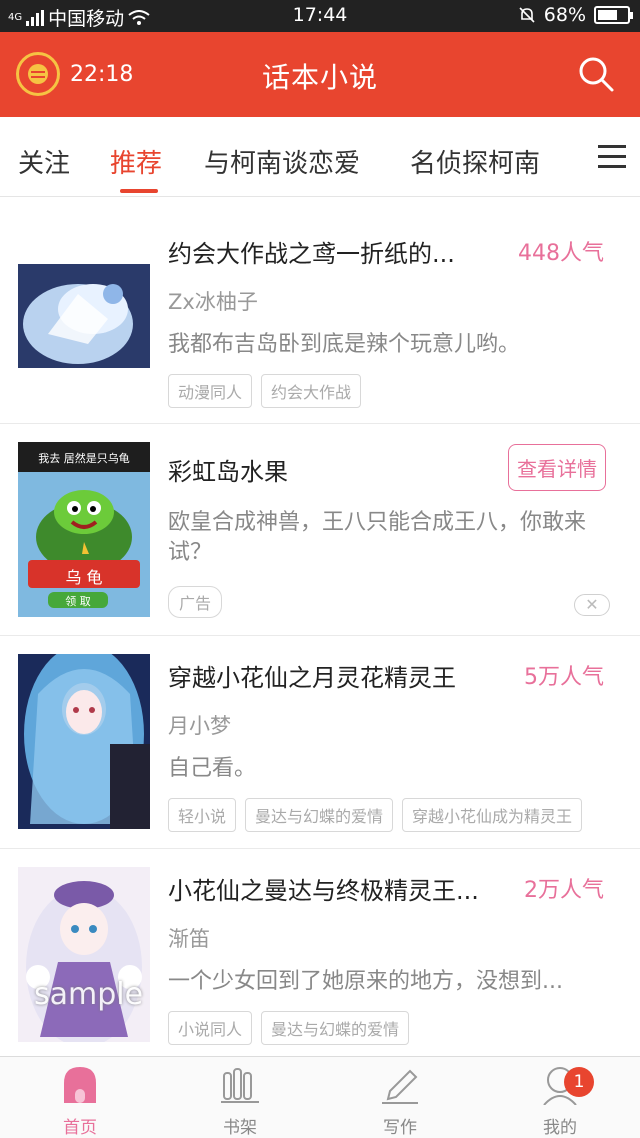 The width and height of the screenshot is (640, 1138). What do you see at coordinates (202, 815) in the screenshot?
I see `story-tag: 轻小说` at bounding box center [202, 815].